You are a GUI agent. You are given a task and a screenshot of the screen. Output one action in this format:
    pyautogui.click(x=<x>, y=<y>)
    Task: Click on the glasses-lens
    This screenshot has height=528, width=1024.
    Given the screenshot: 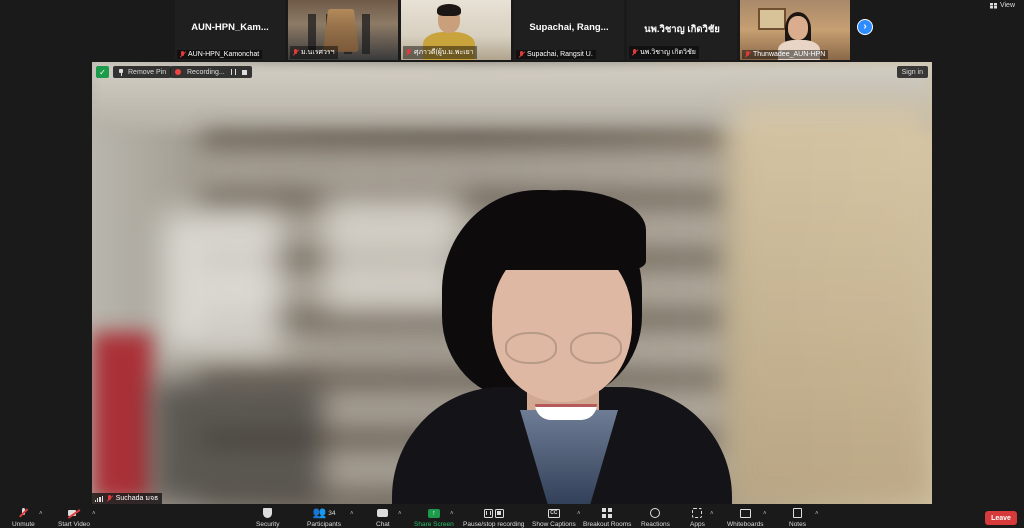 What is the action you would take?
    pyautogui.click(x=531, y=348)
    